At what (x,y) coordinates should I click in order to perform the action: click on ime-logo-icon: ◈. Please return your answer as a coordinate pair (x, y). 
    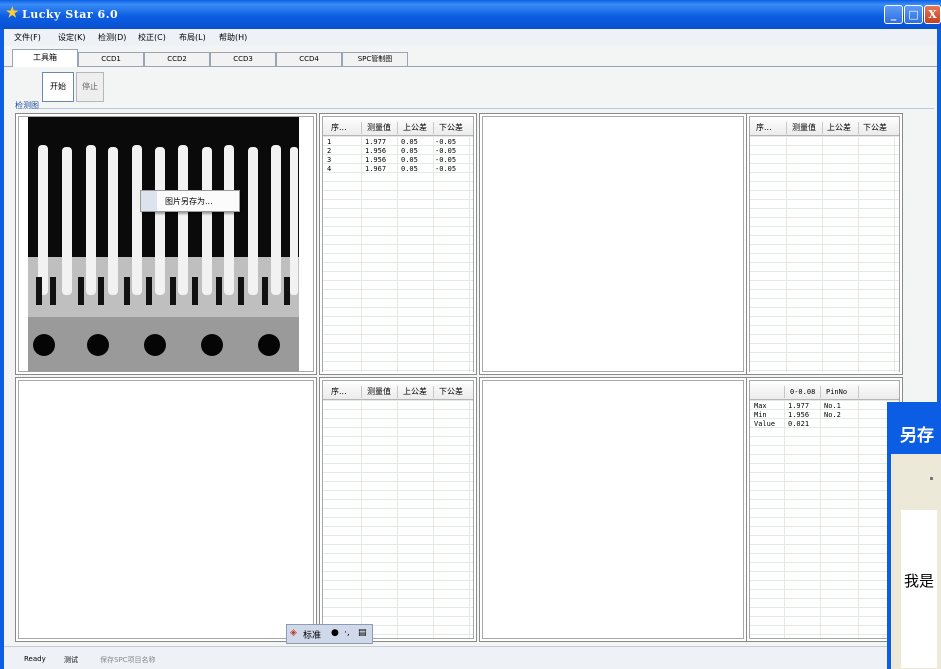
    Looking at the image, I should click on (293, 633).